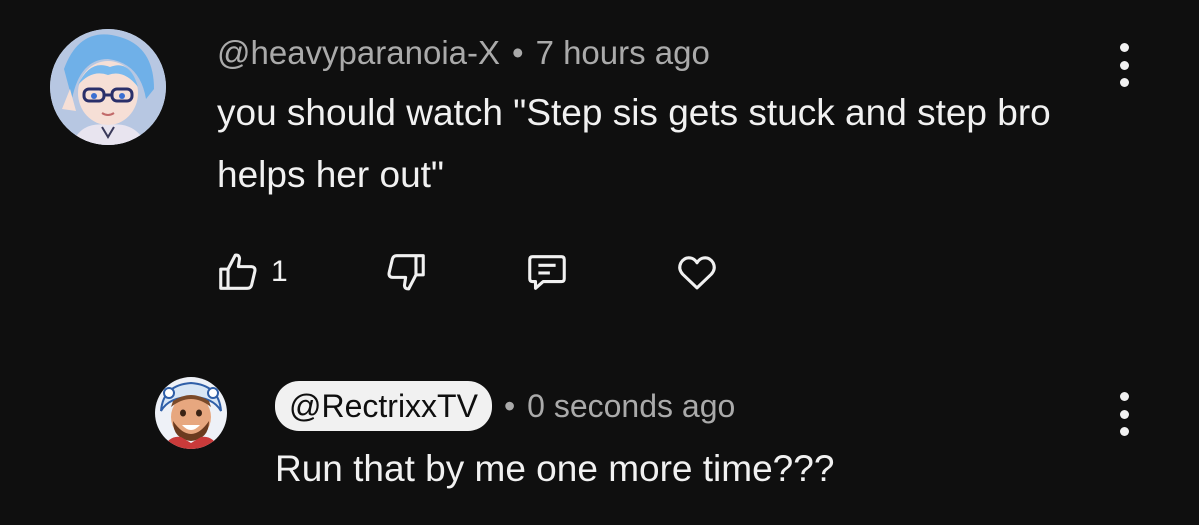 Image resolution: width=1199 pixels, height=525 pixels. I want to click on reply-author-pill: @RectrixxTV, so click(383, 406).